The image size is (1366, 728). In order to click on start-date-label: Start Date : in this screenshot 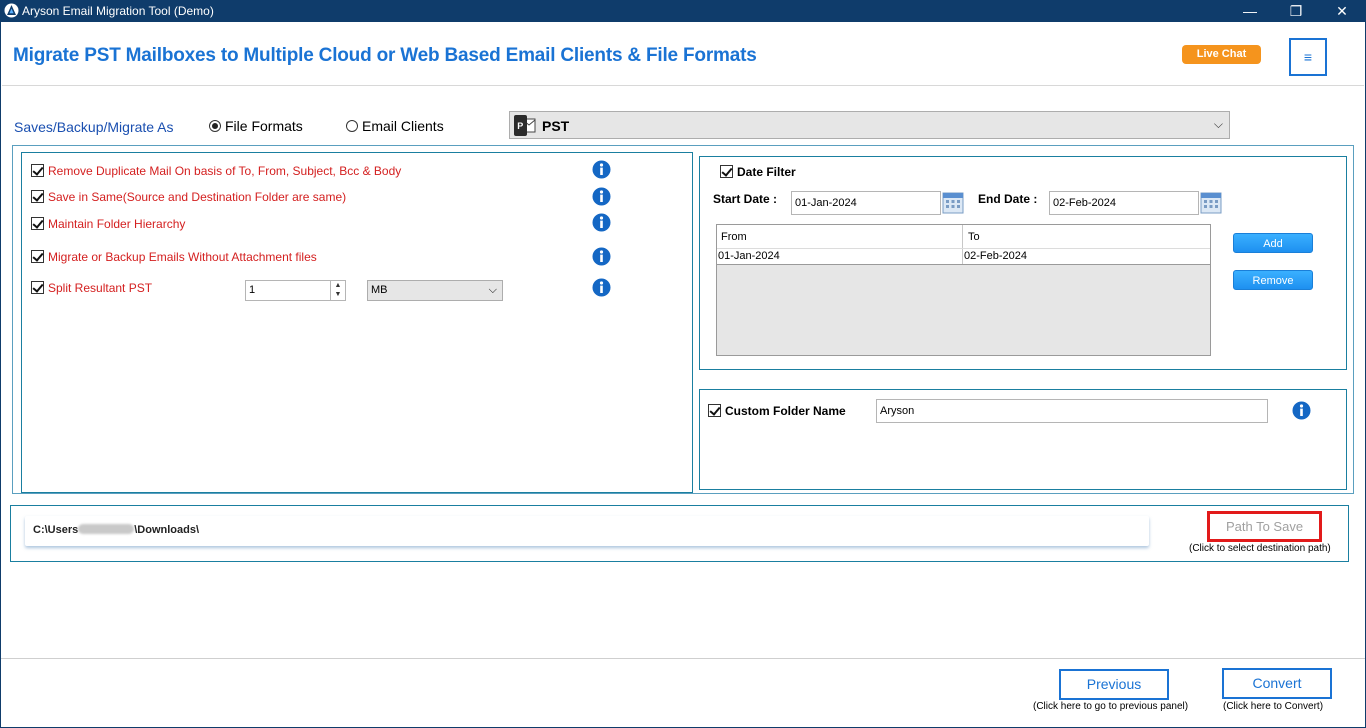, I will do `click(745, 199)`.